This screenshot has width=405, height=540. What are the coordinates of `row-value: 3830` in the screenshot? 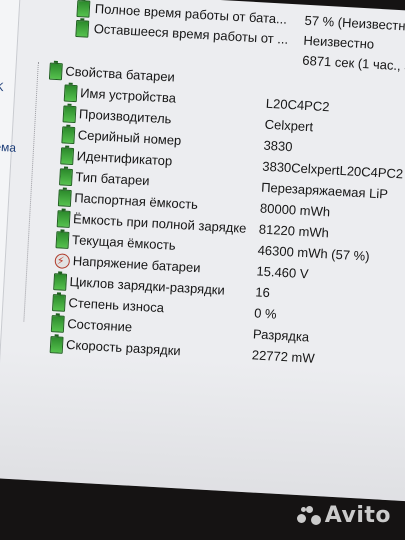 It's located at (278, 146).